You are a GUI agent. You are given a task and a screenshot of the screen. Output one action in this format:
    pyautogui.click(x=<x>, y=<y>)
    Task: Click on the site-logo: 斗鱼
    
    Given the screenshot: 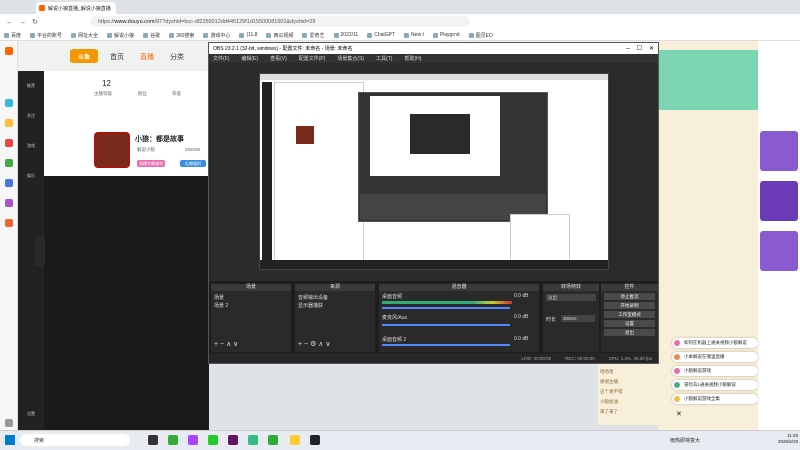 What is the action you would take?
    pyautogui.click(x=84, y=56)
    